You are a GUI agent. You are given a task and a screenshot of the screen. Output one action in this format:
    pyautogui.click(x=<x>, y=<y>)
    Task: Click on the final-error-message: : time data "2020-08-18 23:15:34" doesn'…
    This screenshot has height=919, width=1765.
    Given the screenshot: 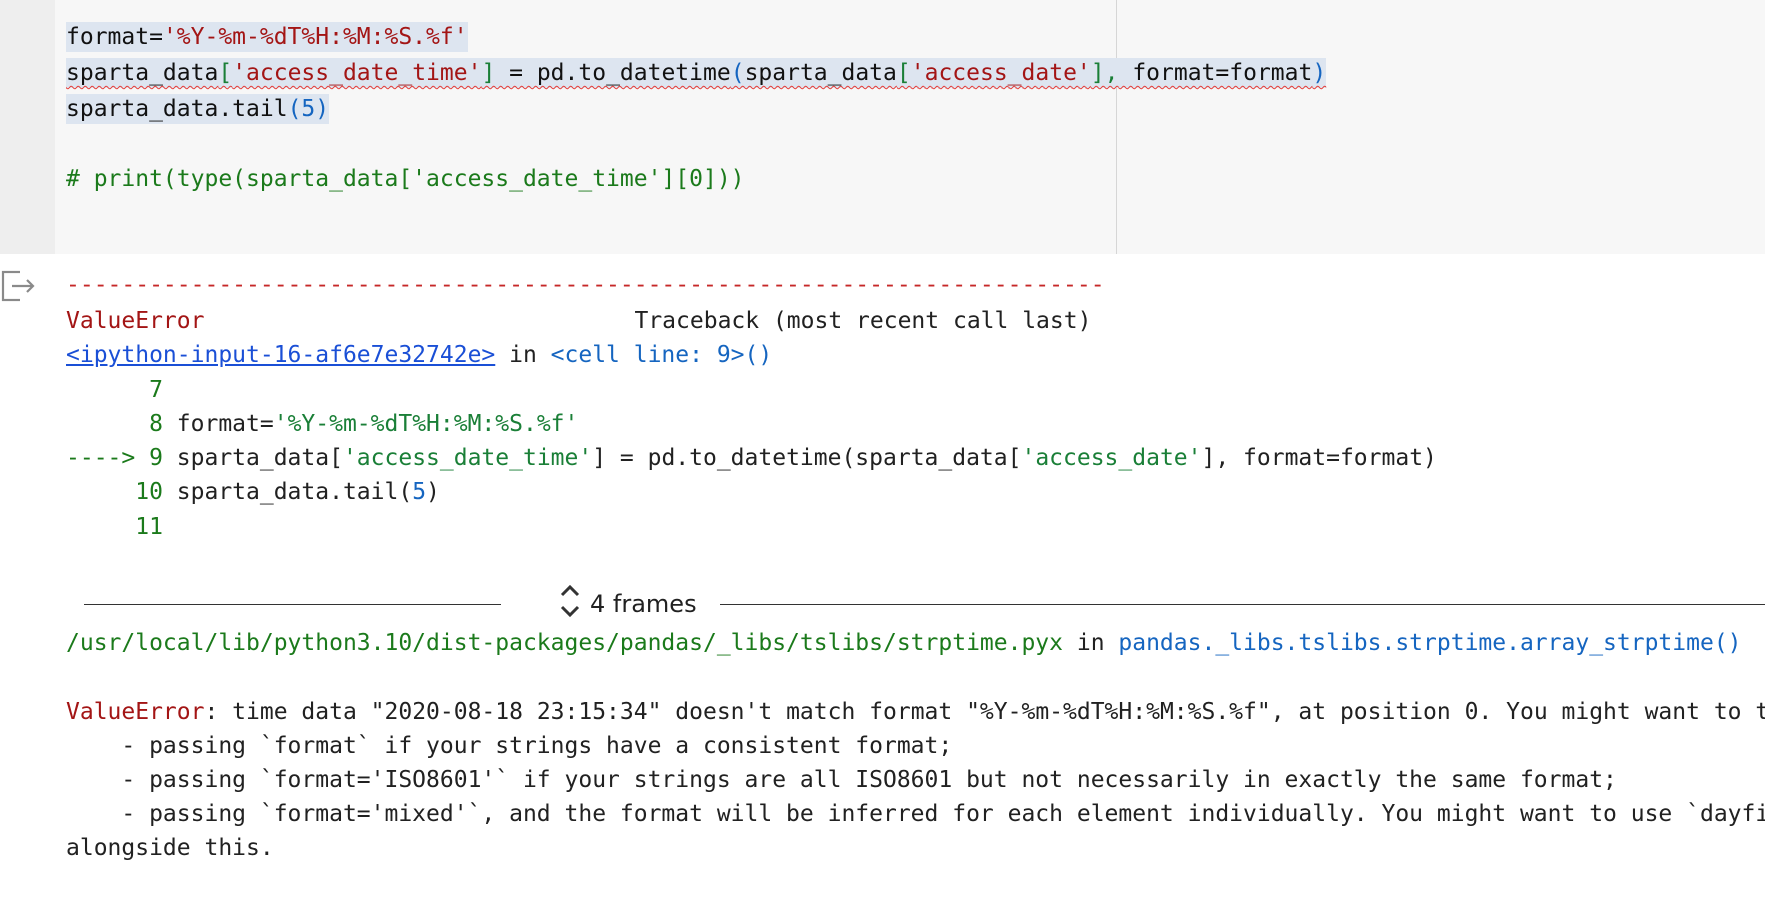 What is the action you would take?
    pyautogui.click(x=984, y=712)
    